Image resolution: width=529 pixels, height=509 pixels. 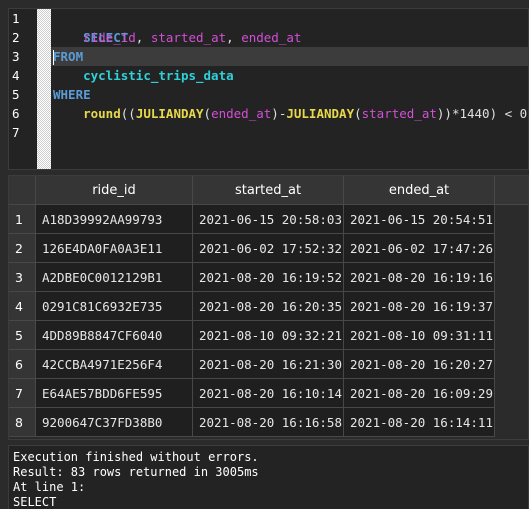 What do you see at coordinates (114, 364) in the screenshot?
I see `cell-ride-id: 42CCBA4971E256F4` at bounding box center [114, 364].